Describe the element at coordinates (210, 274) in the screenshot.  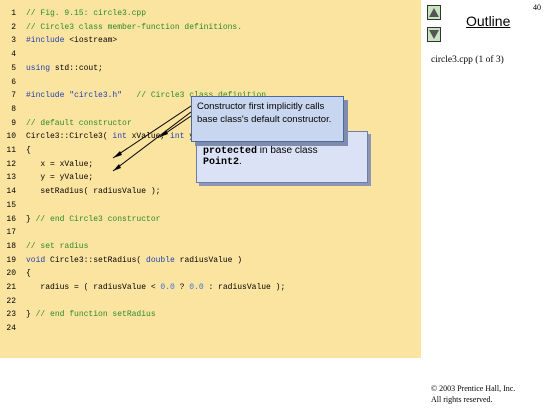
I see `code-line: 20 {` at that location.